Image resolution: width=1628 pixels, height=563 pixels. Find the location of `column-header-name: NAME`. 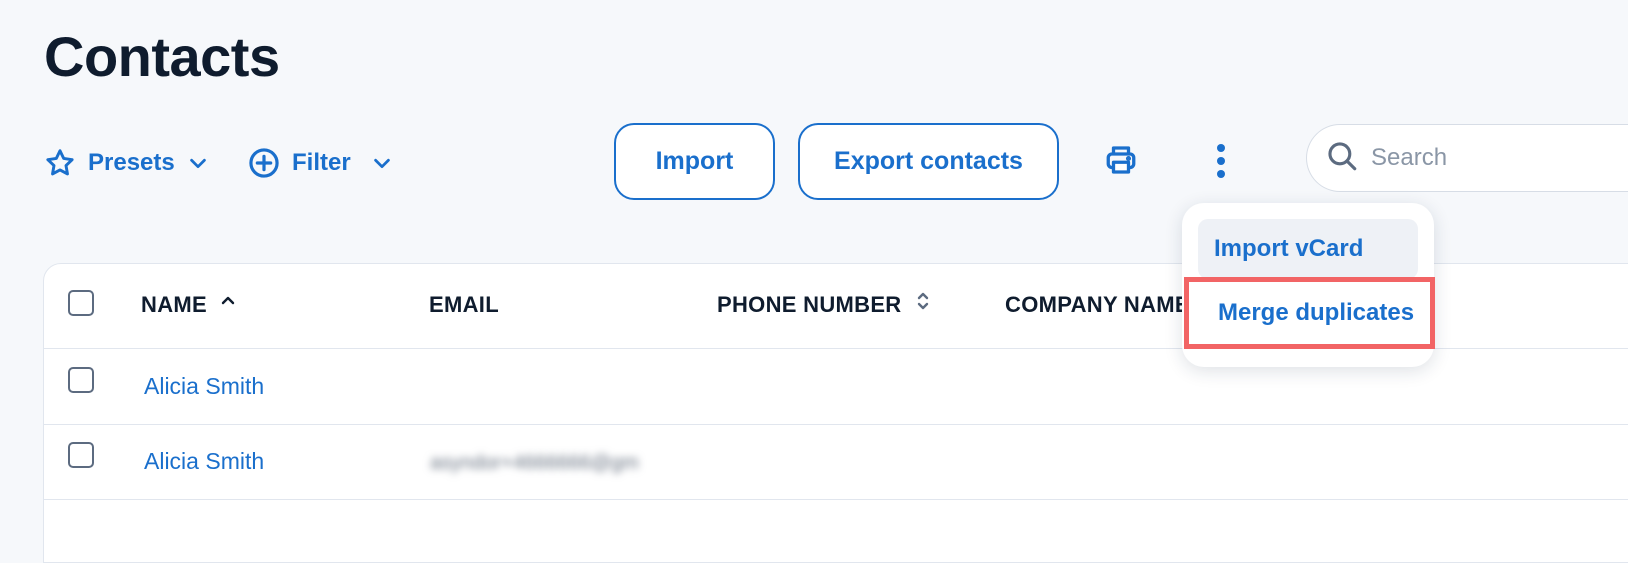

column-header-name: NAME is located at coordinates (188, 305).